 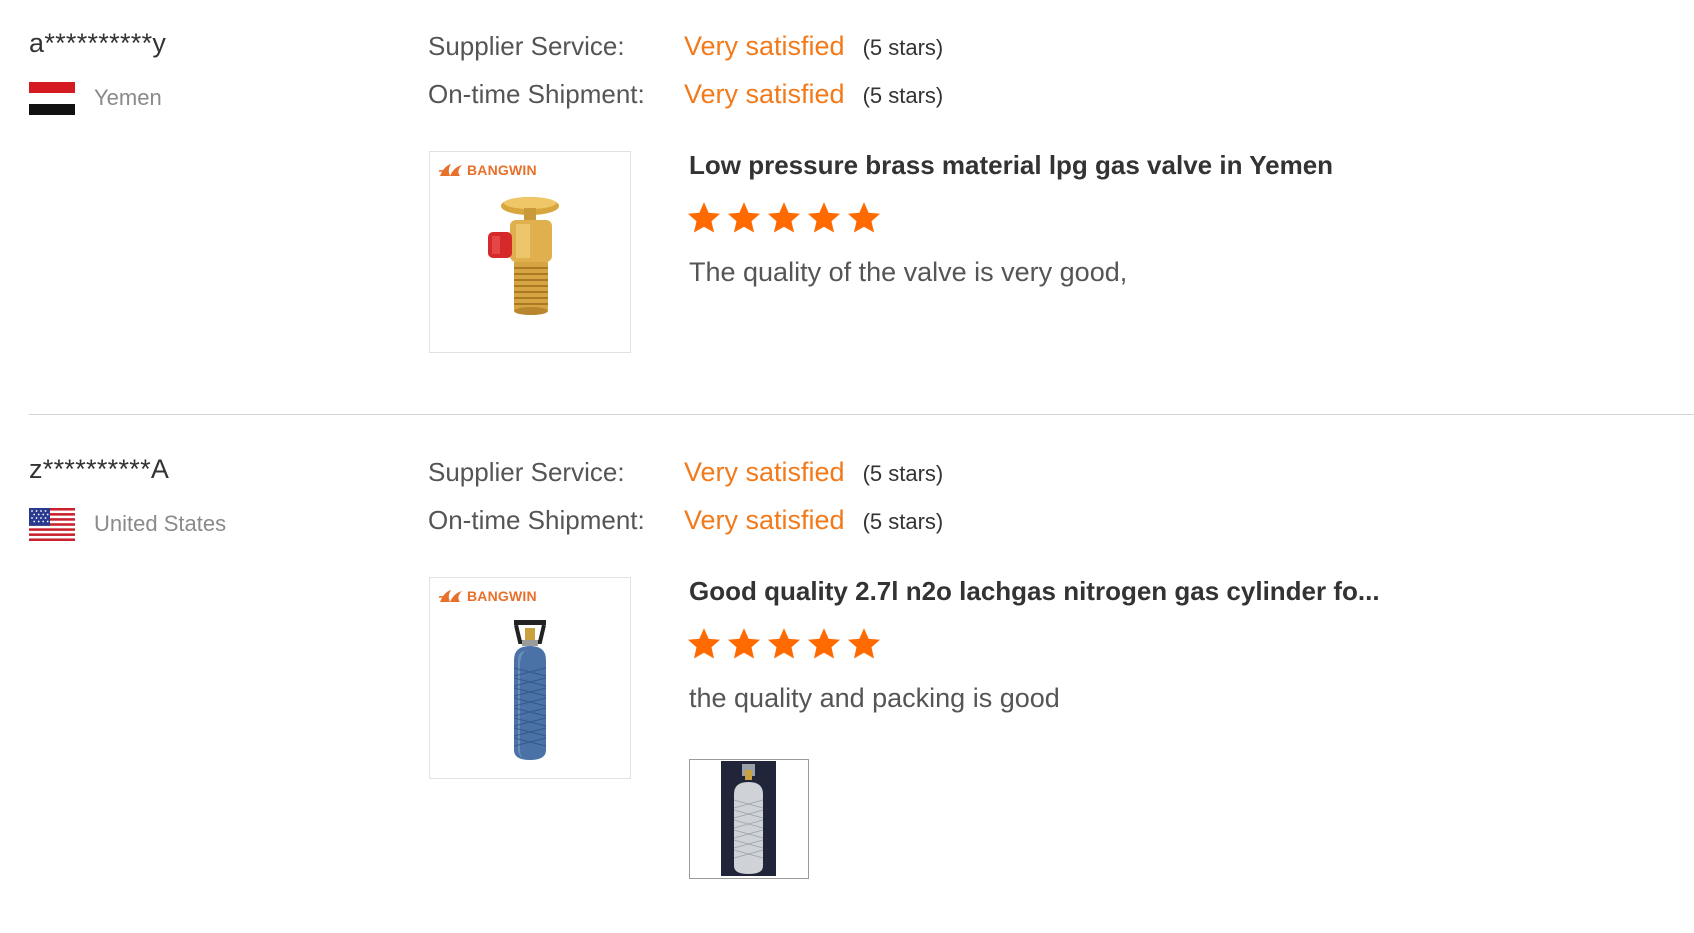 I want to click on us-flag-icon, so click(x=52, y=524).